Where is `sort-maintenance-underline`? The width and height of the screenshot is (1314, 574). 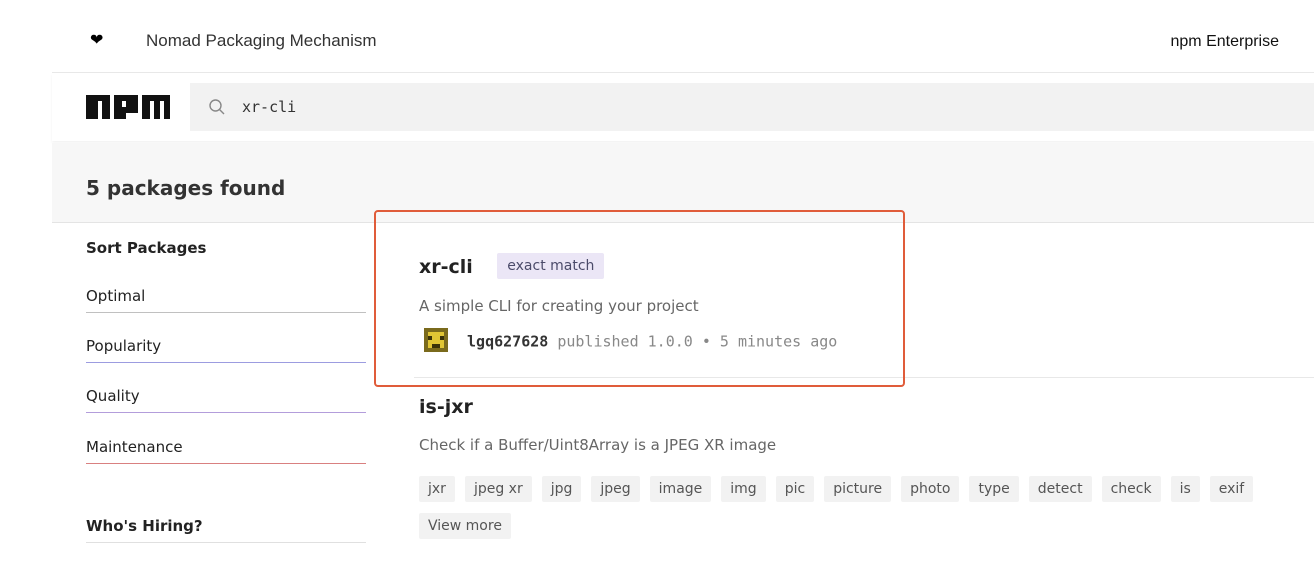 sort-maintenance-underline is located at coordinates (226, 463).